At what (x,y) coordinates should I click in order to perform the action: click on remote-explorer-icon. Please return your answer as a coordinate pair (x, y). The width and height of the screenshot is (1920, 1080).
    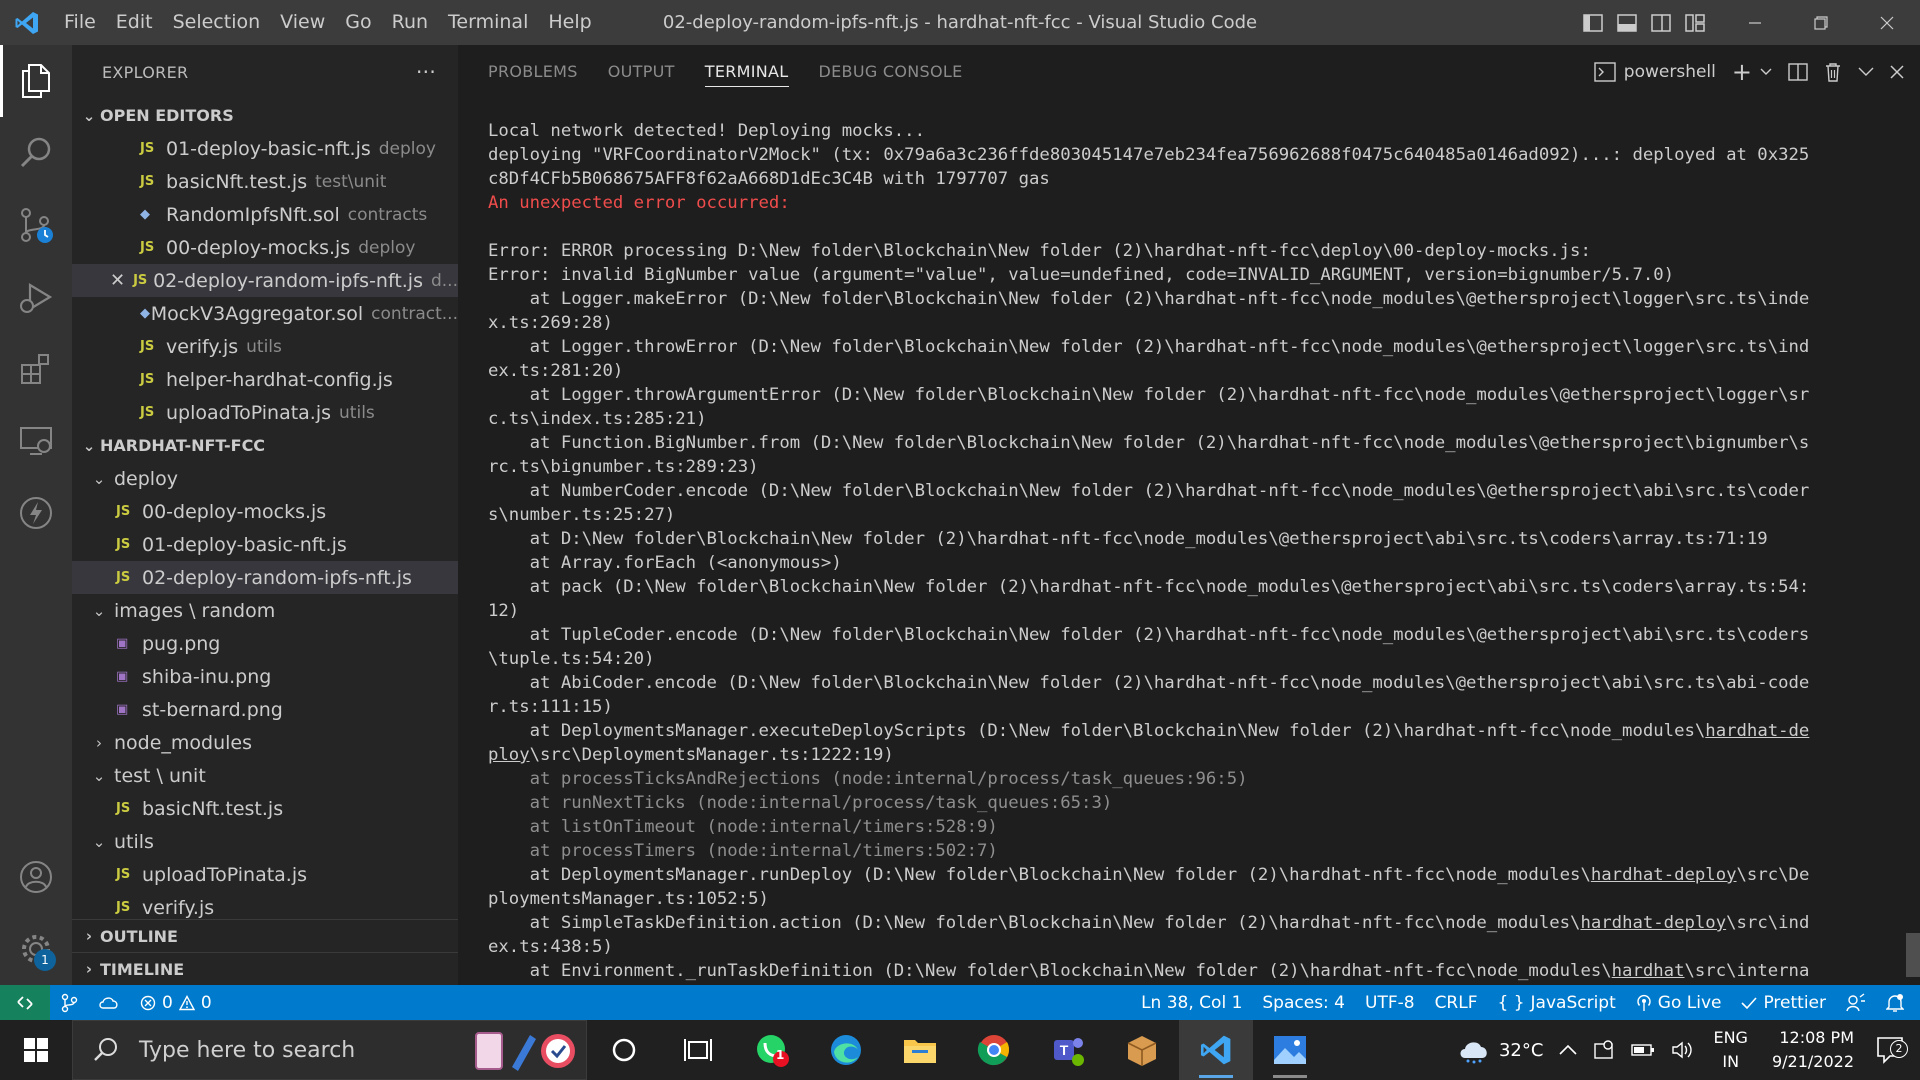
    Looking at the image, I should click on (36, 441).